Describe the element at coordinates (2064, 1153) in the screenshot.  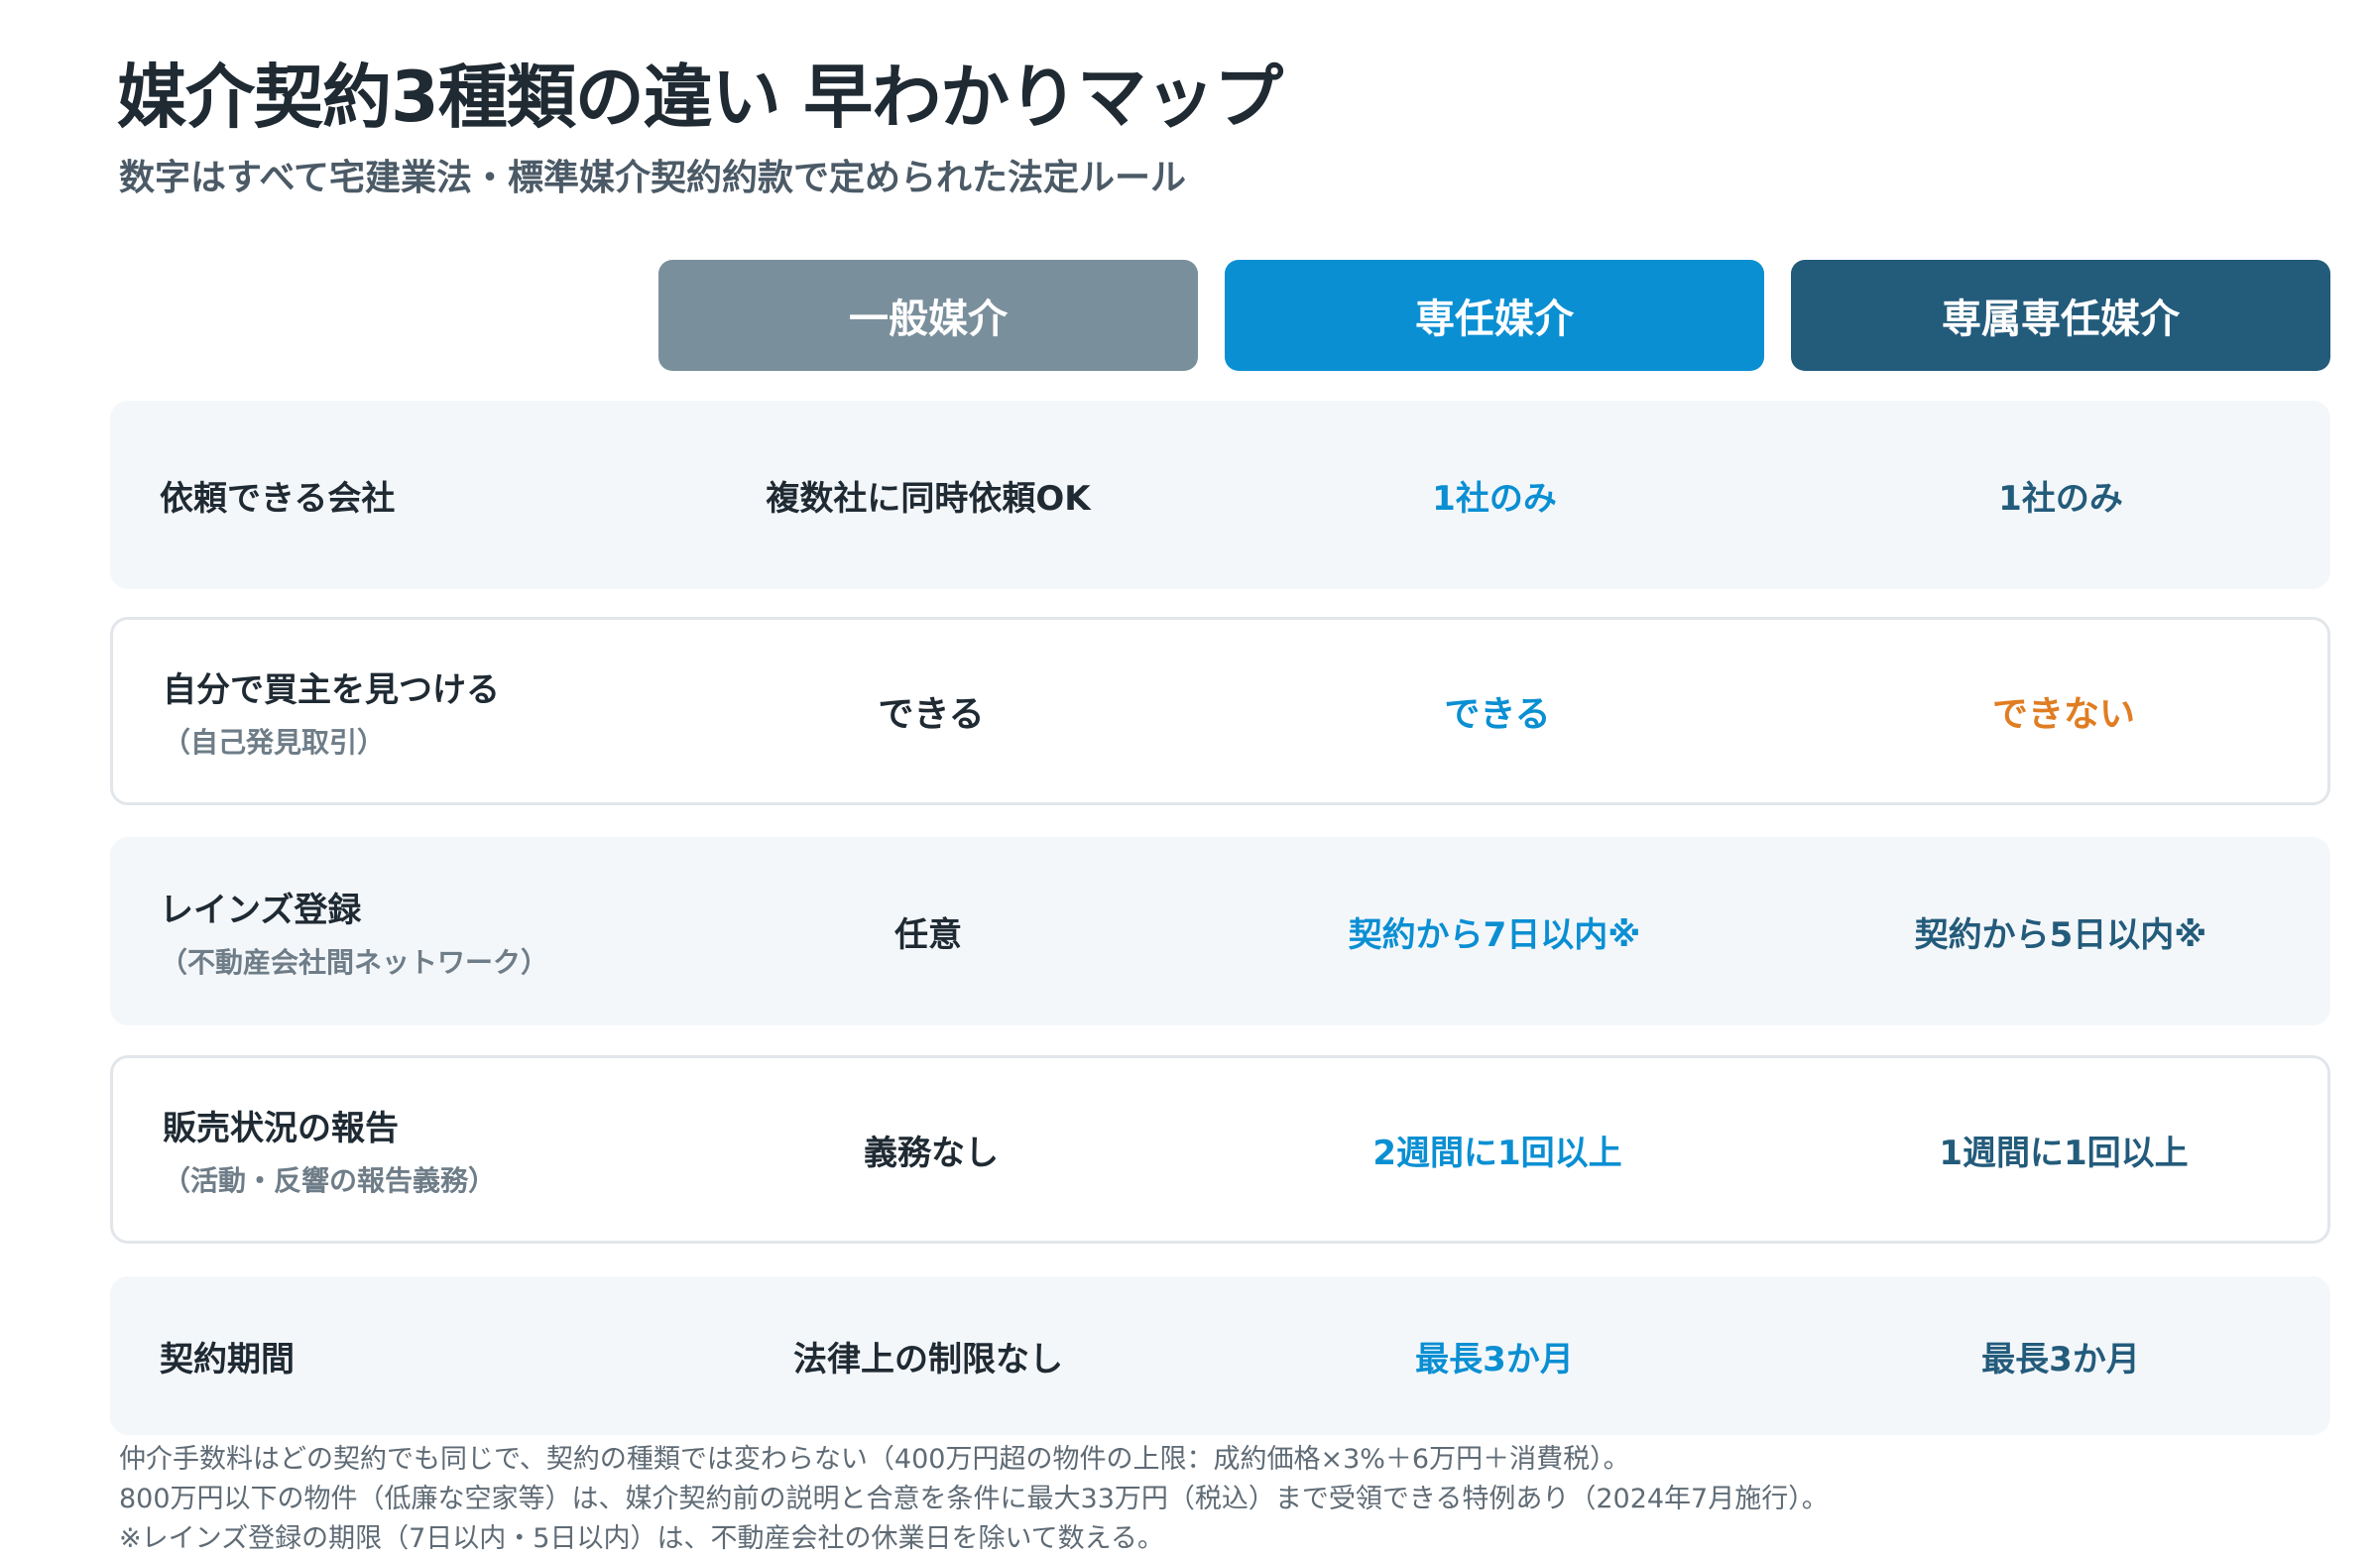
I see `cell-exclusive-dedicated: 1週間に1回以上` at that location.